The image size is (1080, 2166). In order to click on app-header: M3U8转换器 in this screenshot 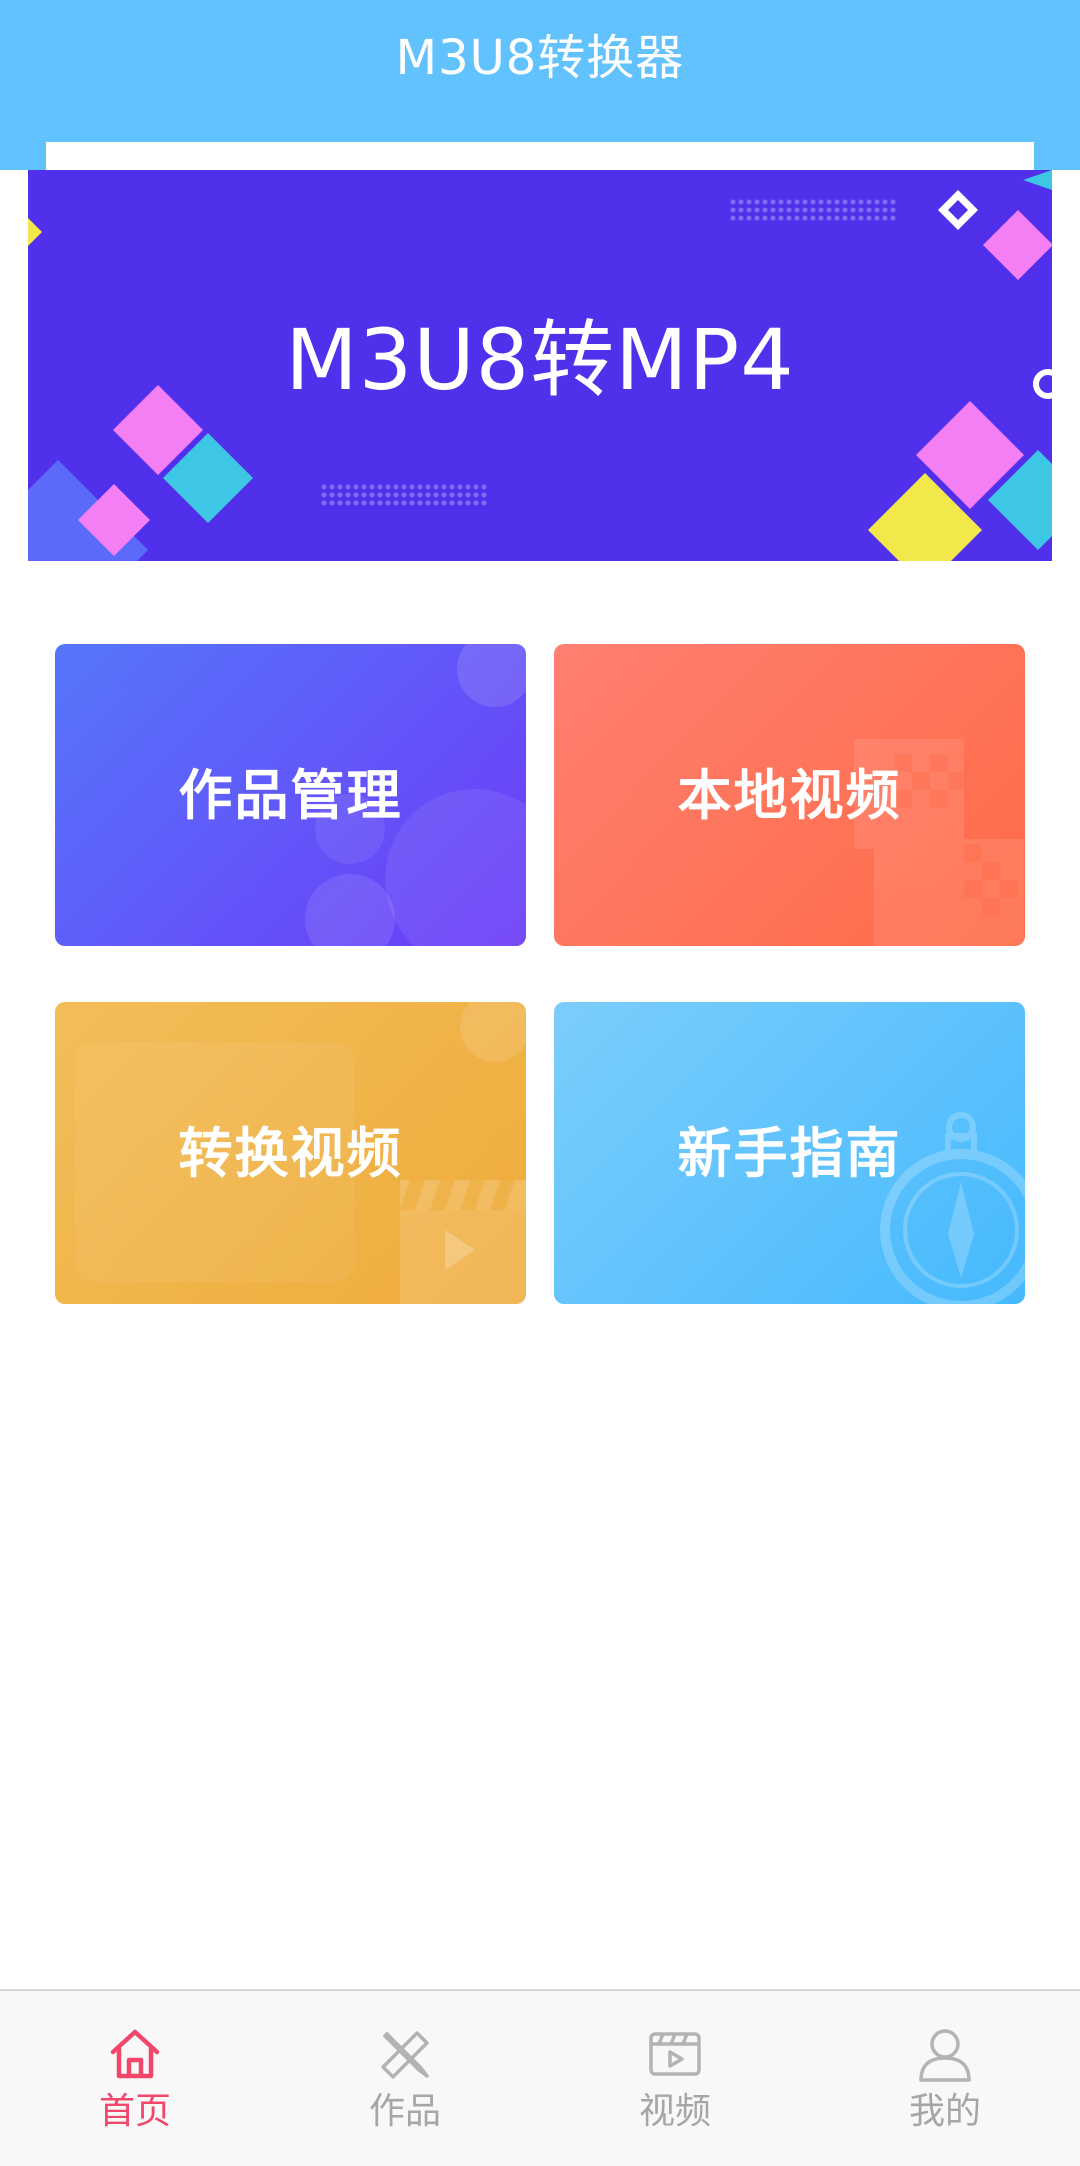, I will do `click(540, 71)`.